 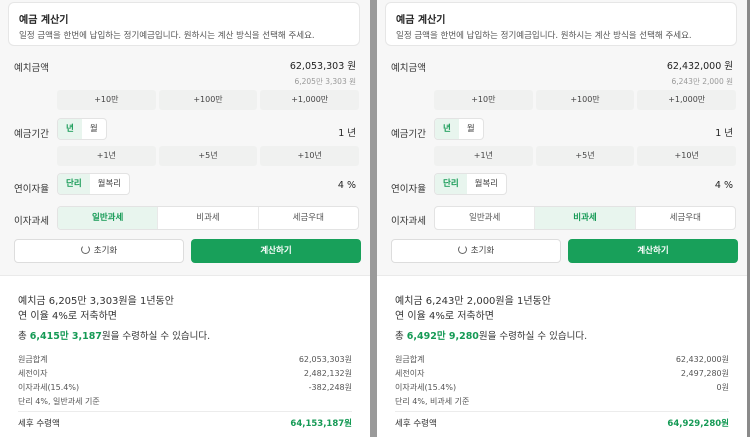 I want to click on detail-value: 62,432,000원, so click(x=702, y=359).